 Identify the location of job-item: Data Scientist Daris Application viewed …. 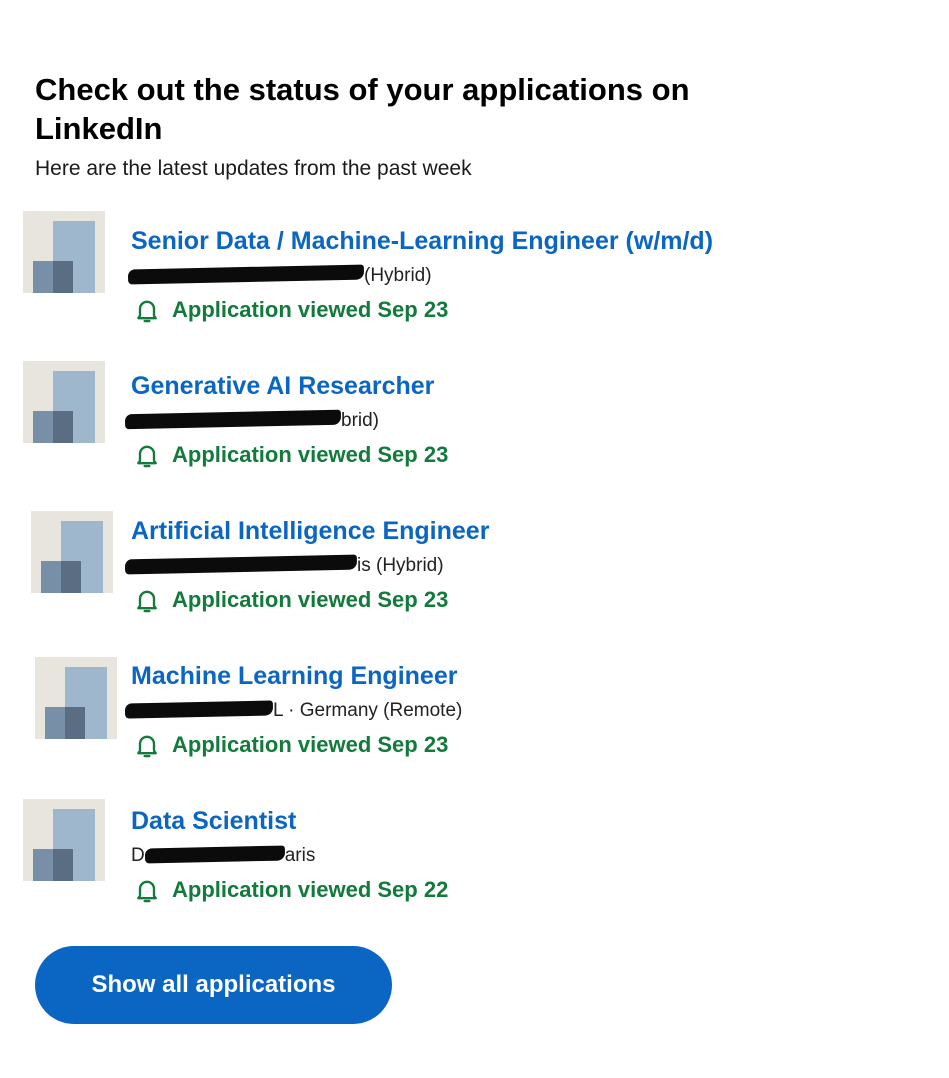
(474, 851).